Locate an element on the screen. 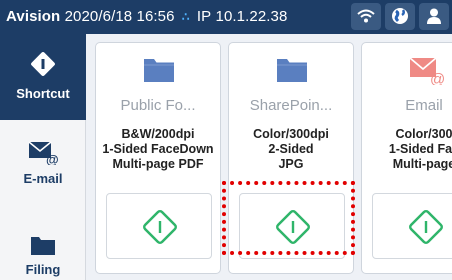  sidebar-item-label: Filing is located at coordinates (43, 269).